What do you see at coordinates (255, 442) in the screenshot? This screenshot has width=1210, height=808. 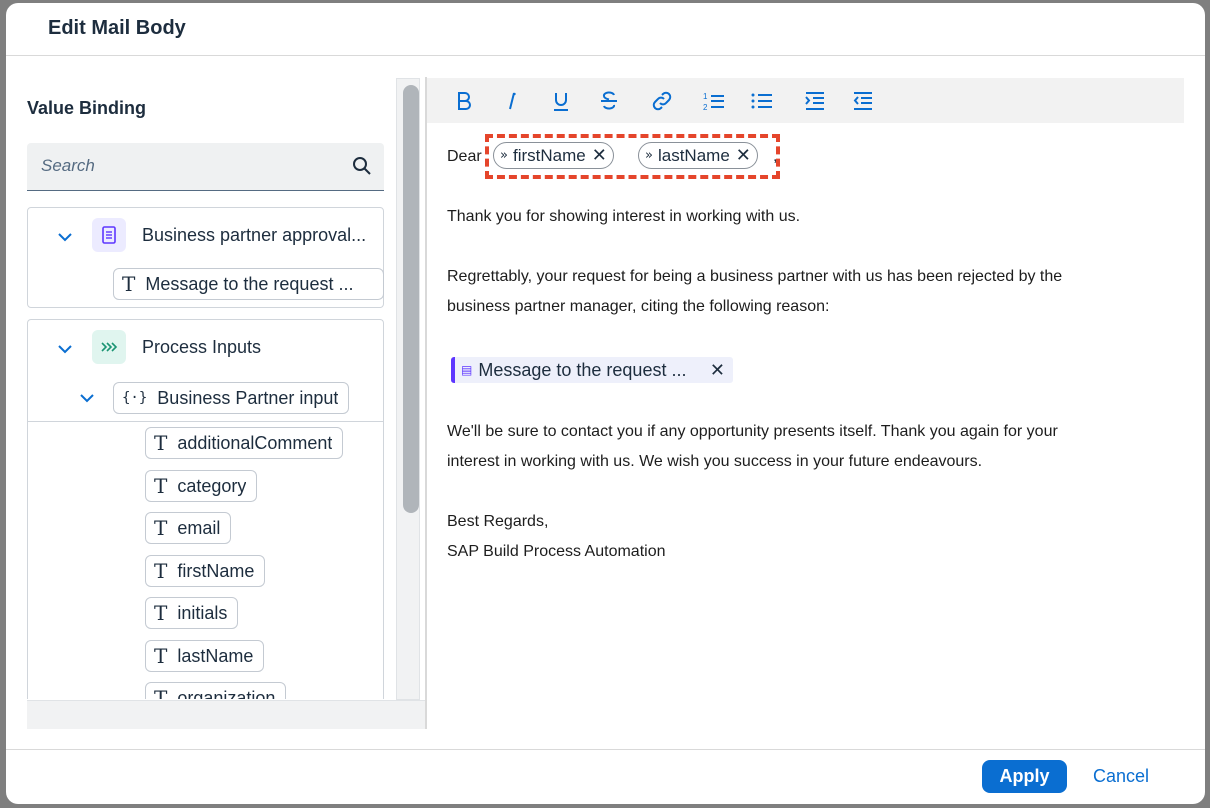 I see `field-chip-label: additionalComment` at bounding box center [255, 442].